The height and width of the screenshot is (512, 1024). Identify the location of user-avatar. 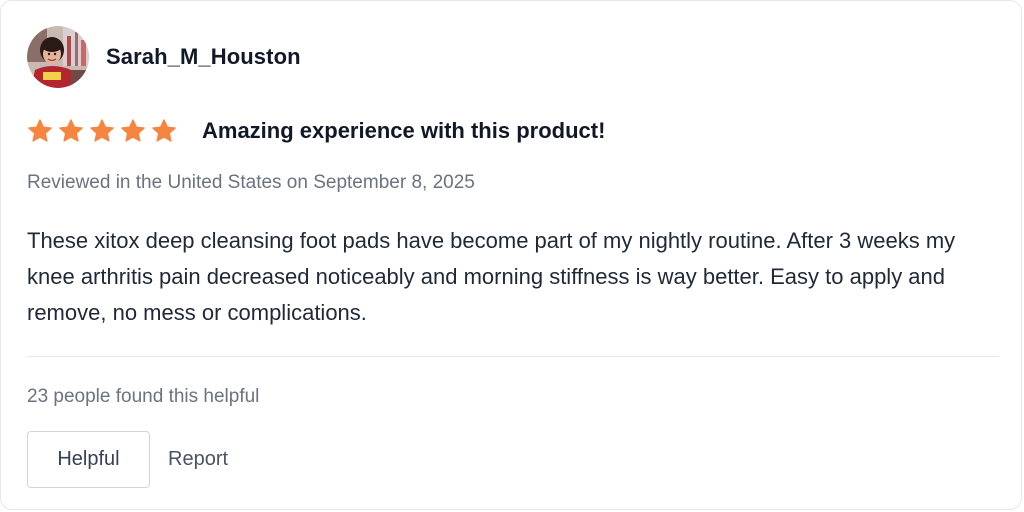
(58, 57).